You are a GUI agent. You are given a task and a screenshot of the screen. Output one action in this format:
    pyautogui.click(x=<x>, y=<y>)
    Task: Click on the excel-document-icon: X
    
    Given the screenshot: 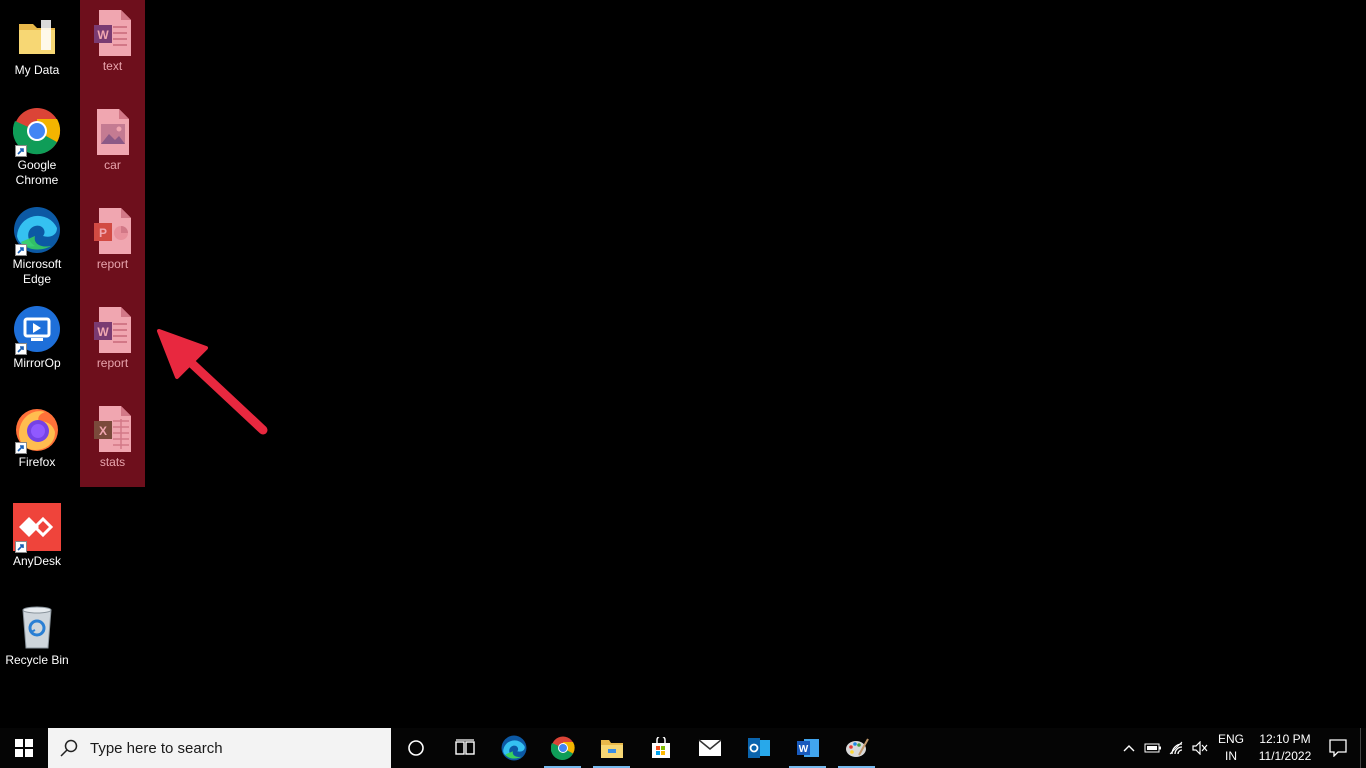 What is the action you would take?
    pyautogui.click(x=113, y=429)
    